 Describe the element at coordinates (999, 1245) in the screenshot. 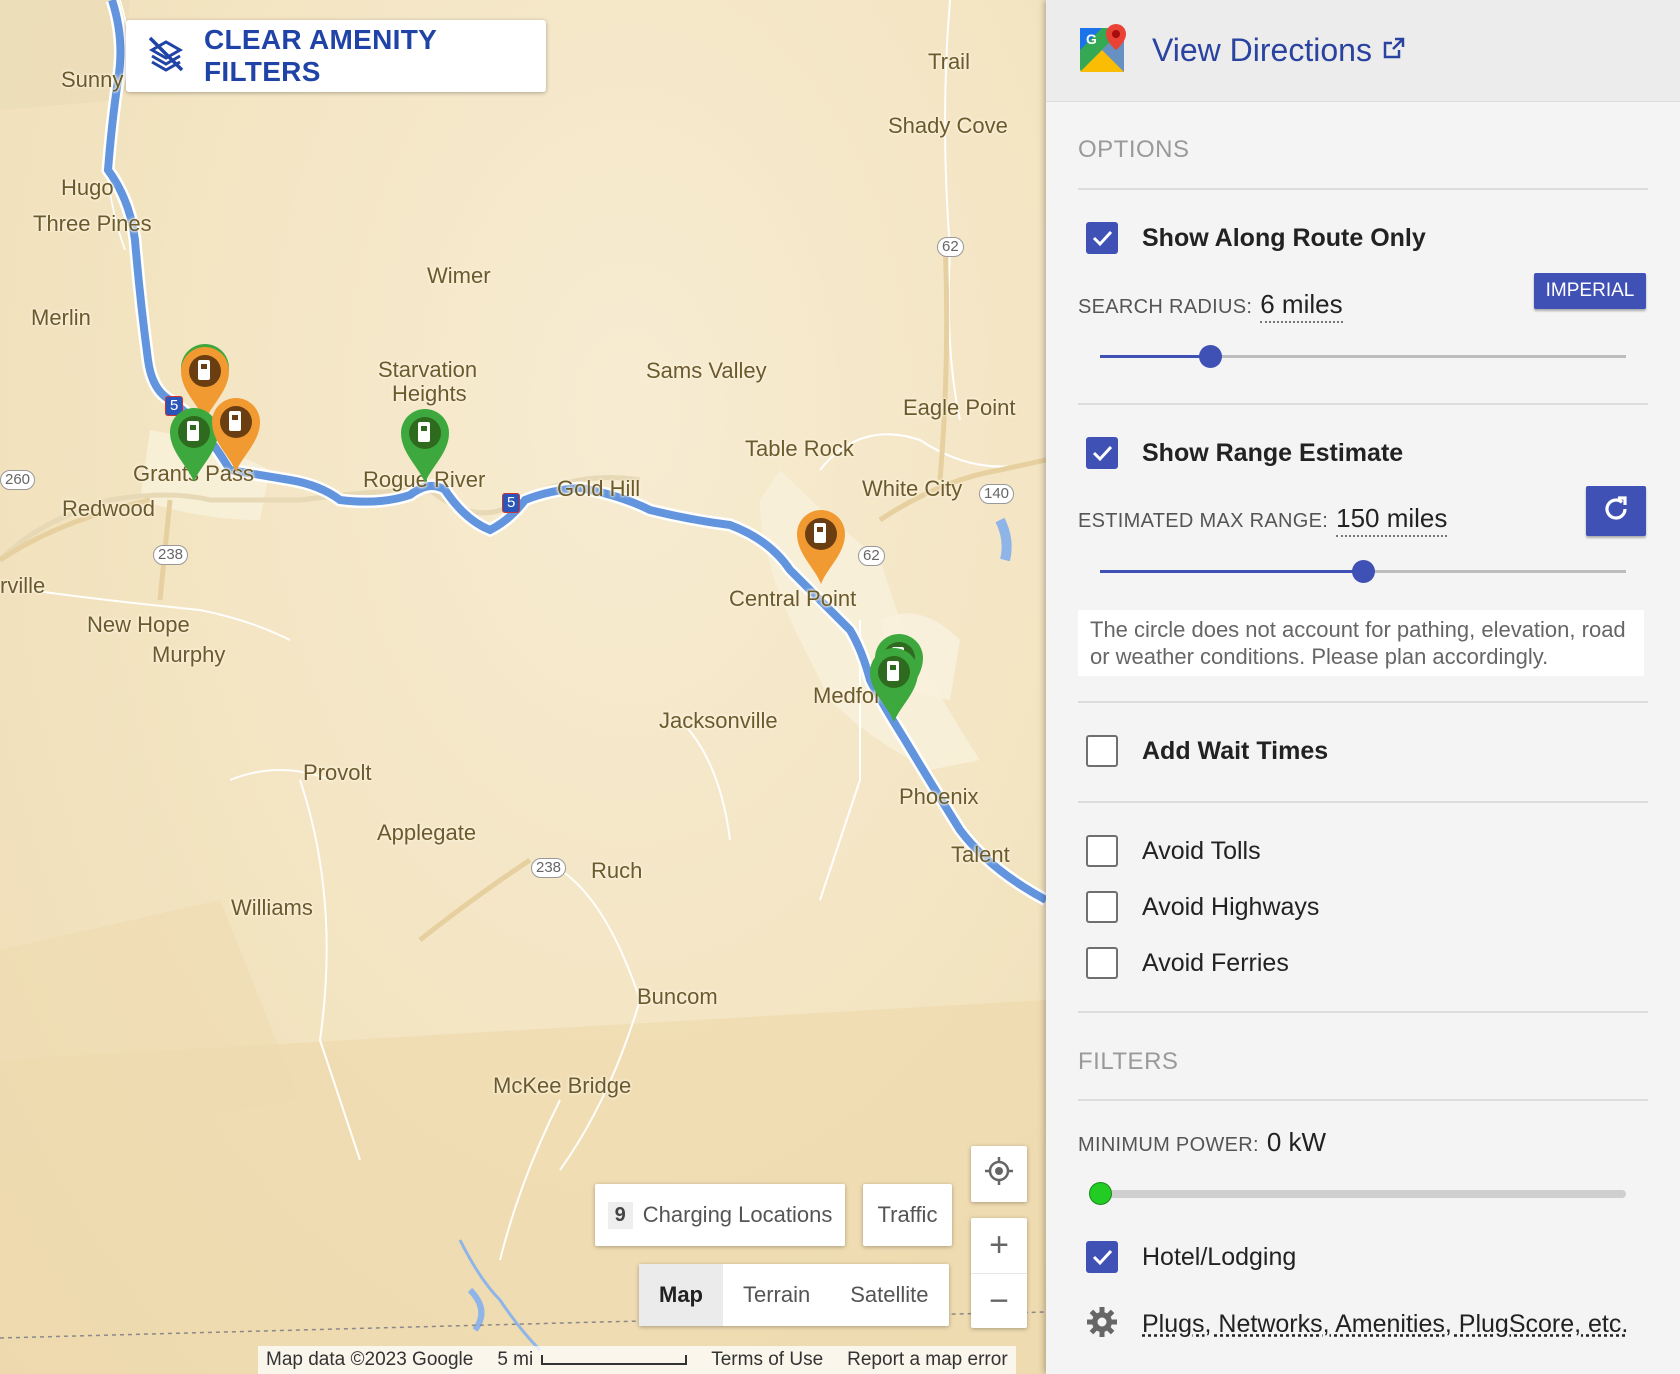

I see `zoom-in-button: +` at that location.